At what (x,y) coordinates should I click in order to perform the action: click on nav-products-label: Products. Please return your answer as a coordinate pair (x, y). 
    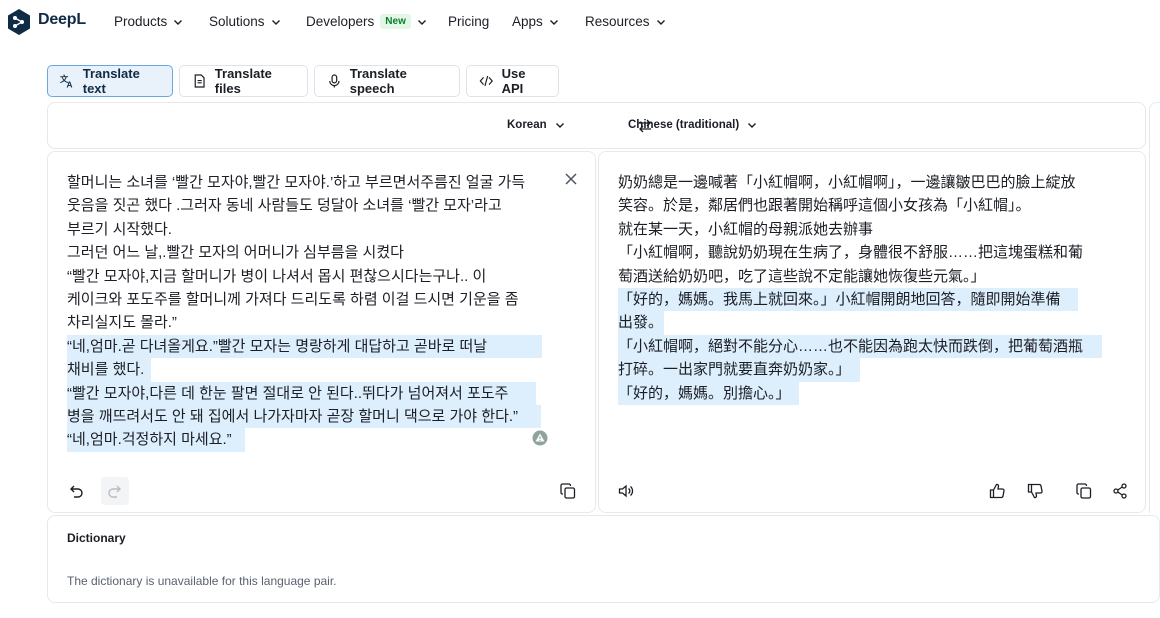
    Looking at the image, I should click on (141, 21).